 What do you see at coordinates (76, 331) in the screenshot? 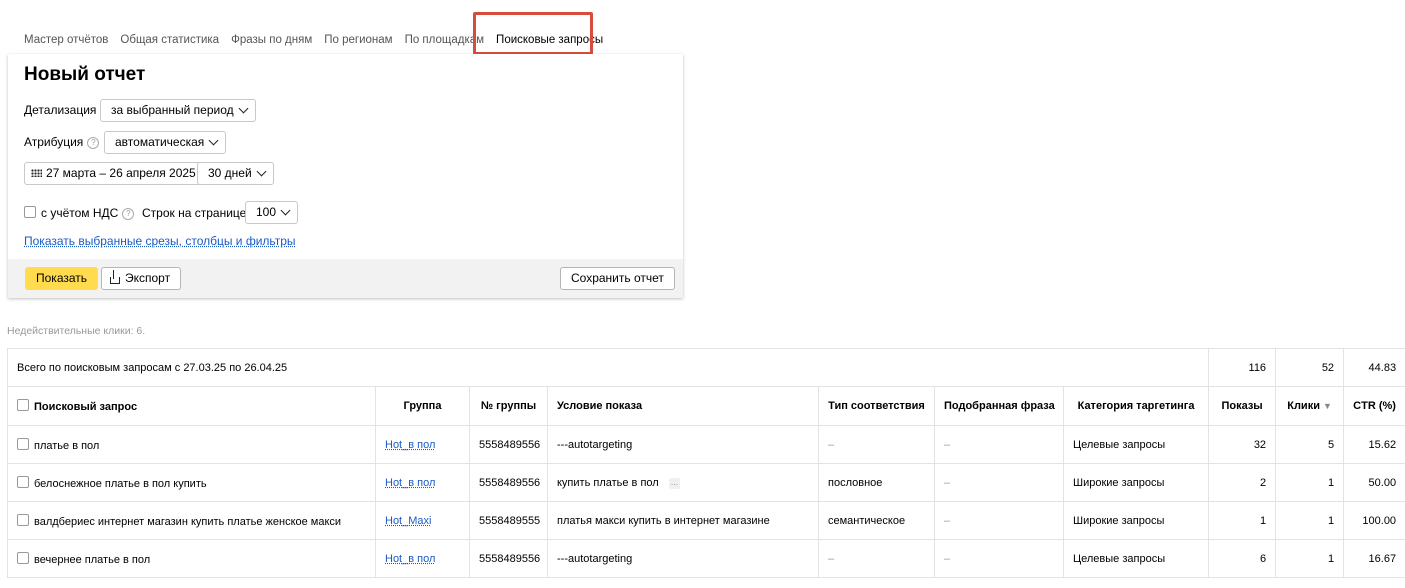
I see `invalid-clicks-note: Недействительные клики: 6.` at bounding box center [76, 331].